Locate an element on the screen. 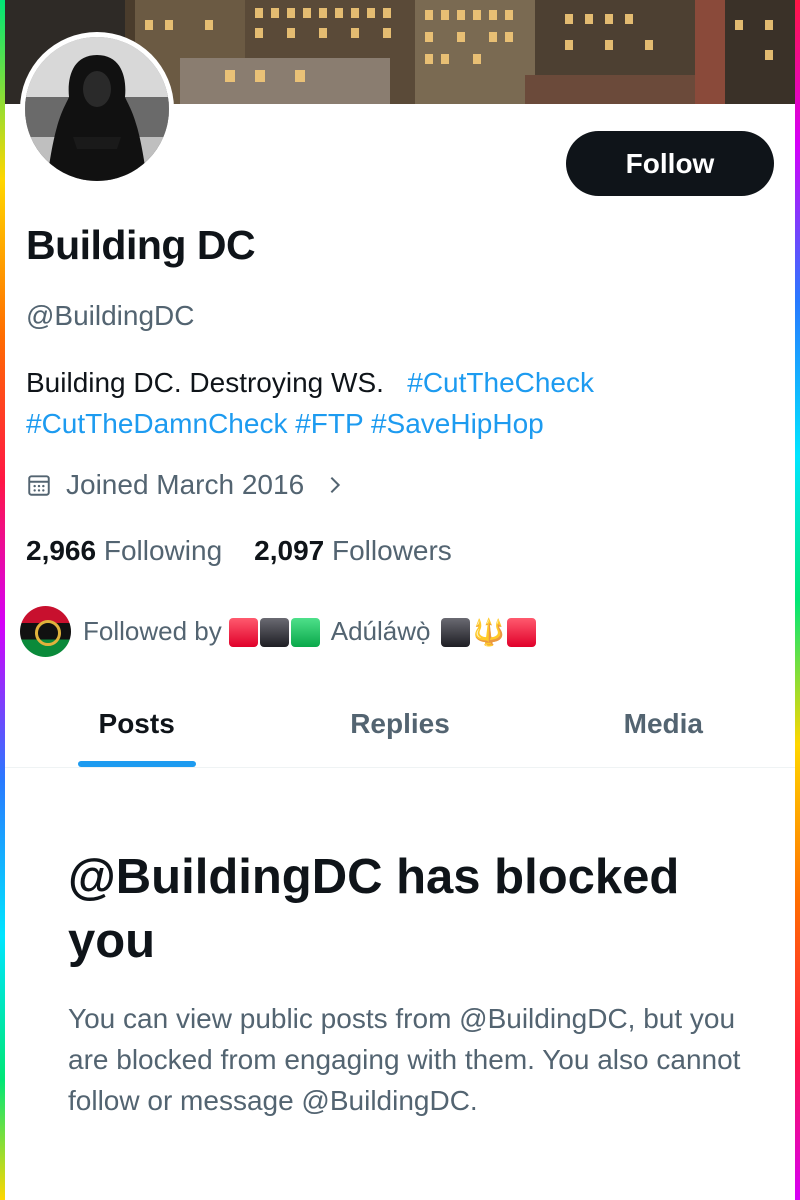  joined-date: Joined March 2016 is located at coordinates (186, 485).